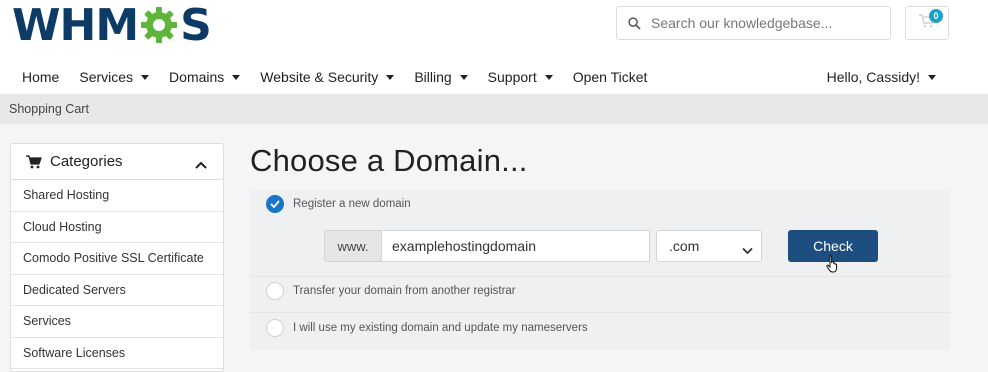  Describe the element at coordinates (494, 109) in the screenshot. I see `breadcrumb: Shopping Cart` at that location.